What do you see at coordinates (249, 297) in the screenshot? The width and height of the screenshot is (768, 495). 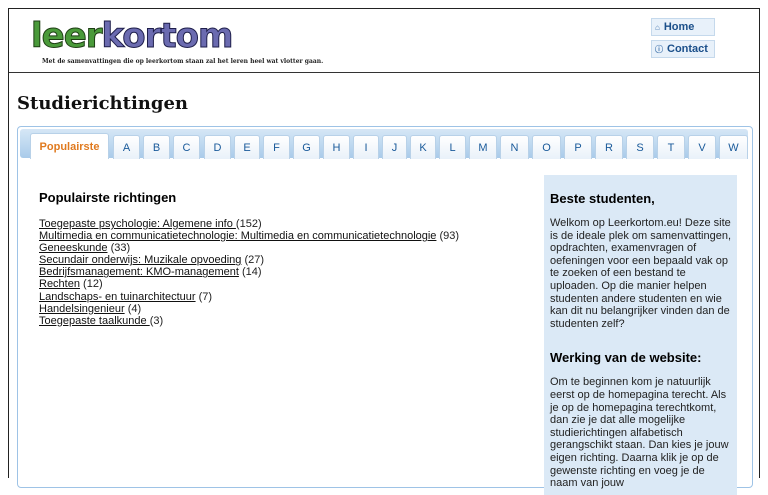 I see `list-item: Landschaps- en tuinarchitectuur (7)` at bounding box center [249, 297].